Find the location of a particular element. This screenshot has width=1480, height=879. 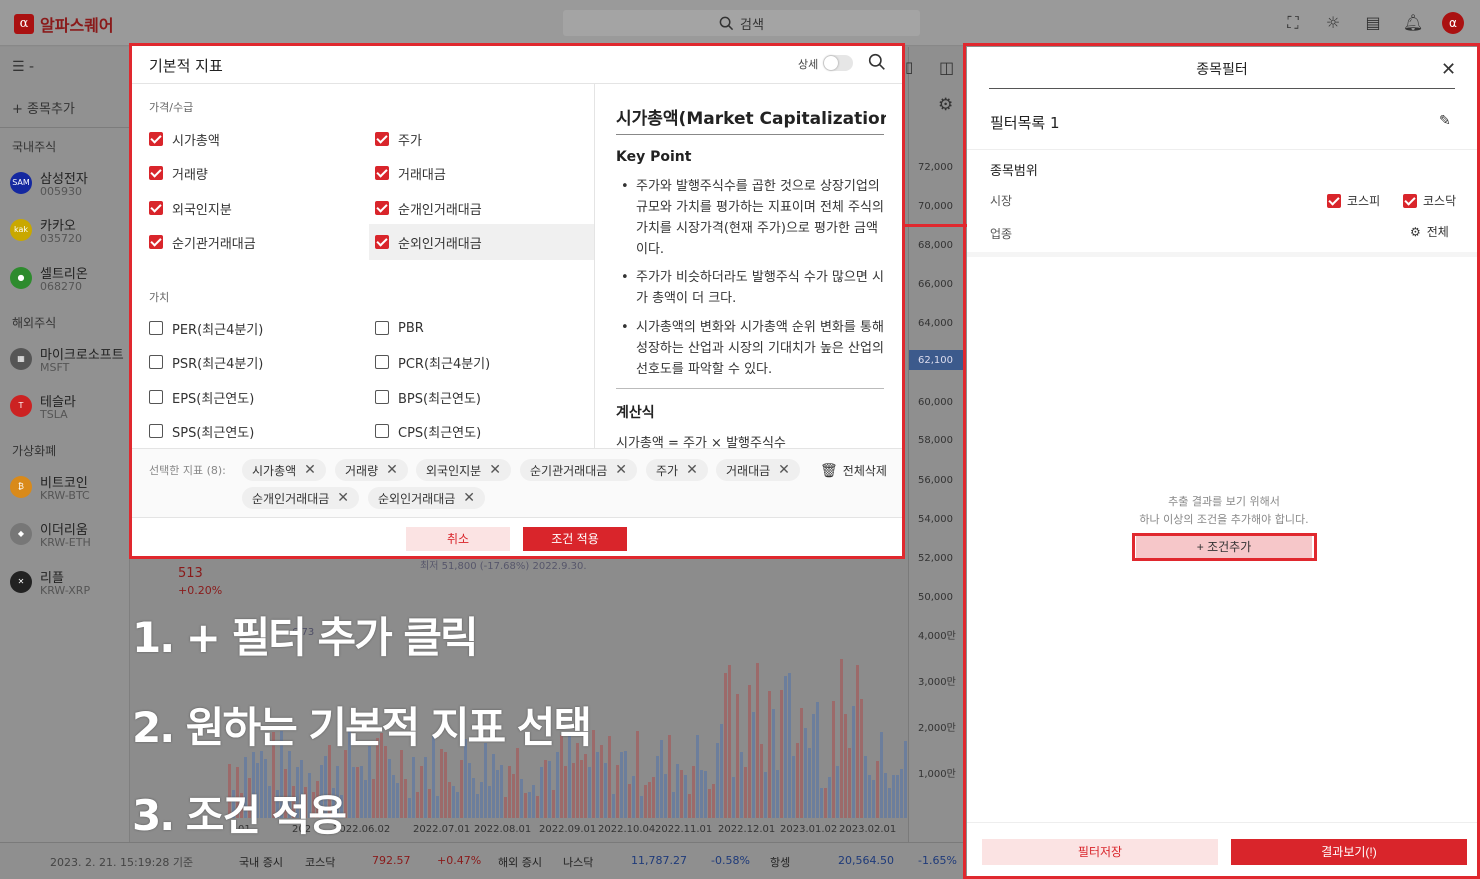

stock-item-ripple: ✕ 리플 KRW-XRP is located at coordinates (70, 589).